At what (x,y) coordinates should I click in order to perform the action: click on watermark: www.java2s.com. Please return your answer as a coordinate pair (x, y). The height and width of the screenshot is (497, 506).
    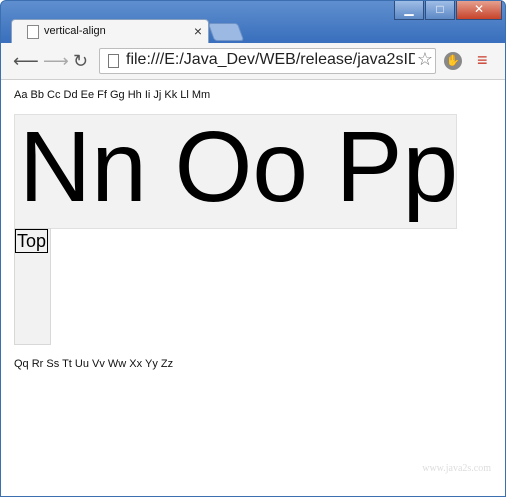
    Looking at the image, I should click on (456, 468).